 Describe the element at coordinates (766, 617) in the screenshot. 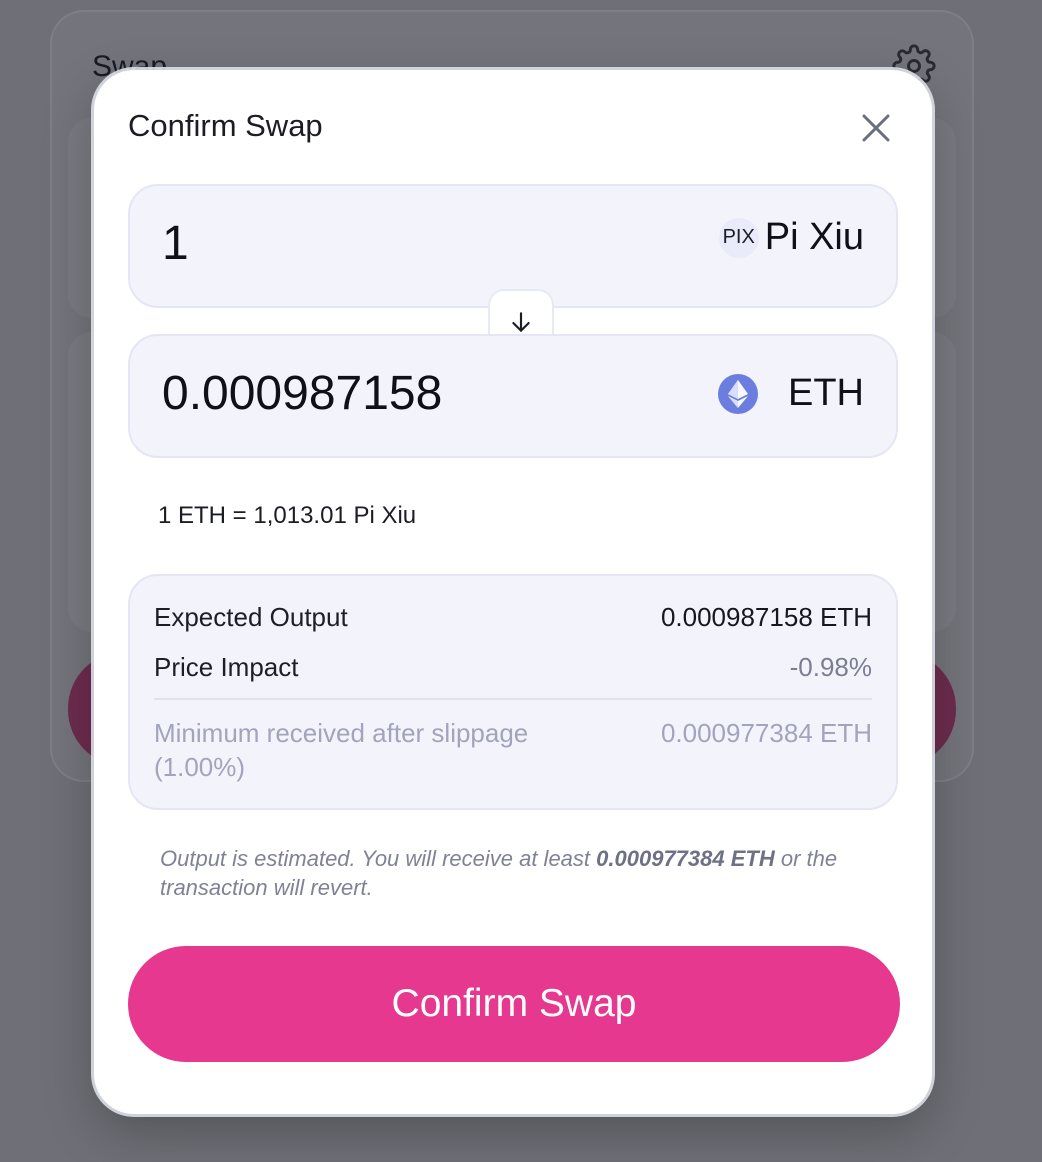

I see `expected-output-value: 0.000987158 ETH` at that location.